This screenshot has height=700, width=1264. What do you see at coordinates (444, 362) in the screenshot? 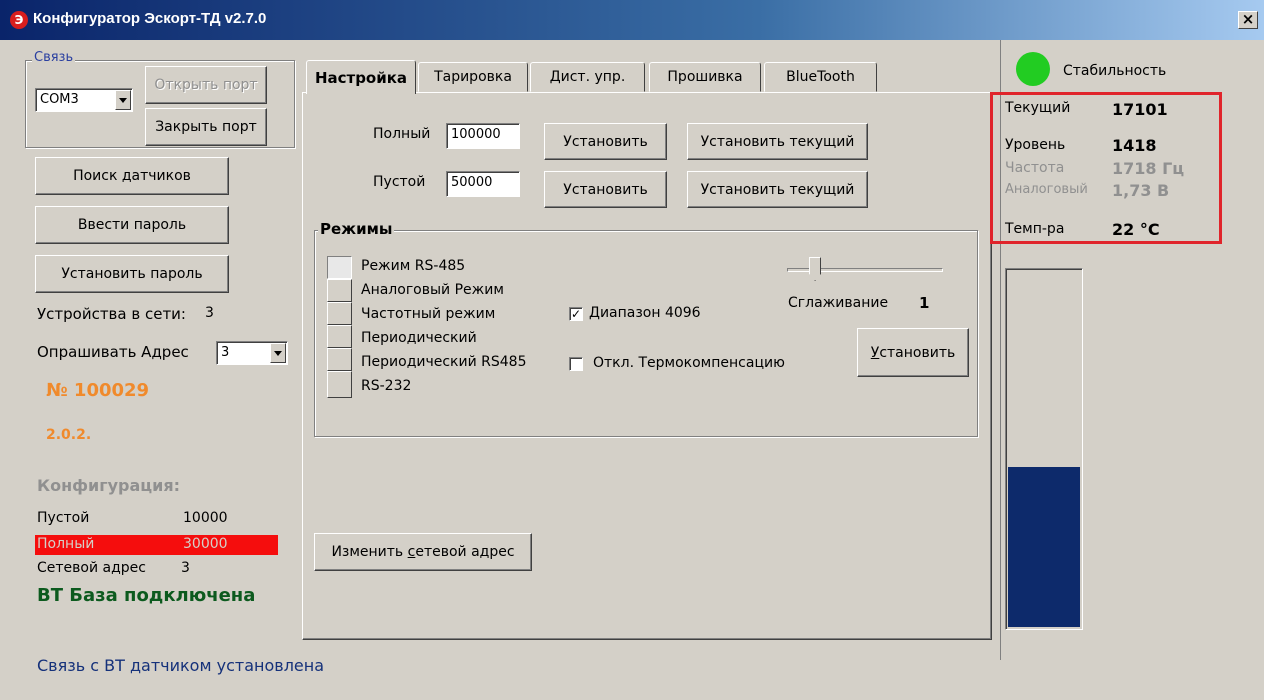
I see `mode-label: Периодический RS485` at bounding box center [444, 362].